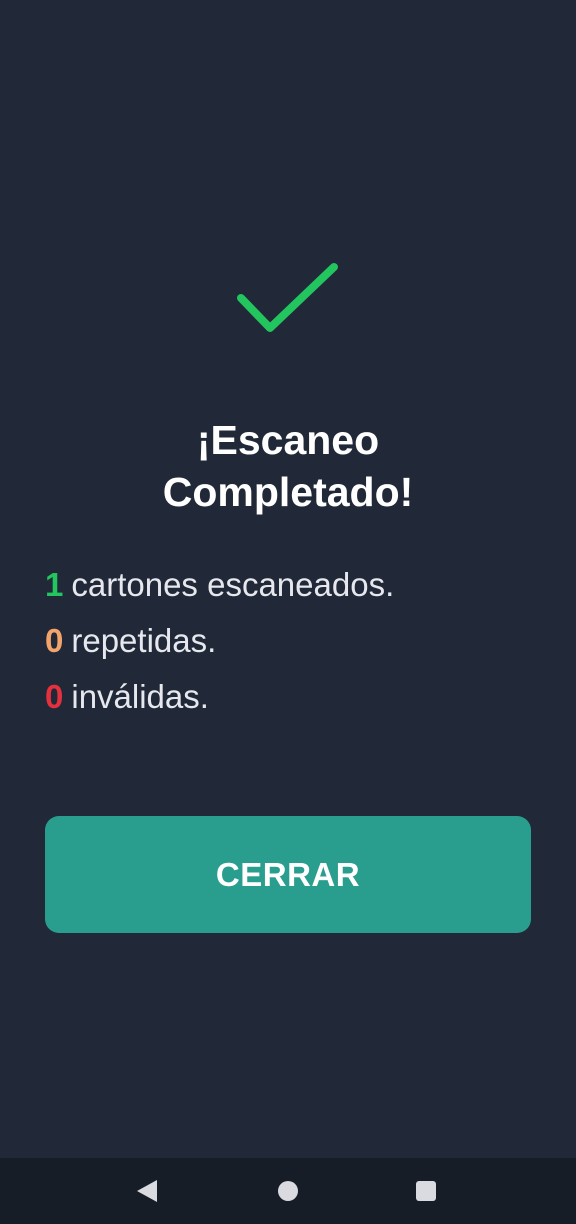  Describe the element at coordinates (288, 466) in the screenshot. I see `page-title: ¡Escaneo Completado!` at that location.